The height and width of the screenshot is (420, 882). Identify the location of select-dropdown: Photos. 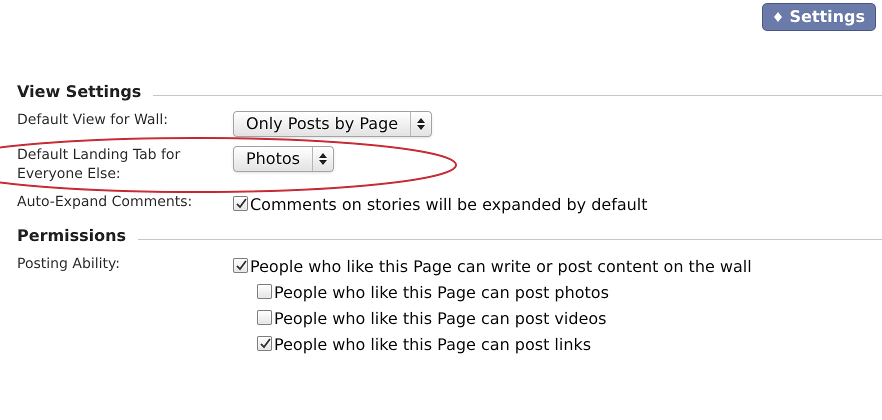
(283, 159).